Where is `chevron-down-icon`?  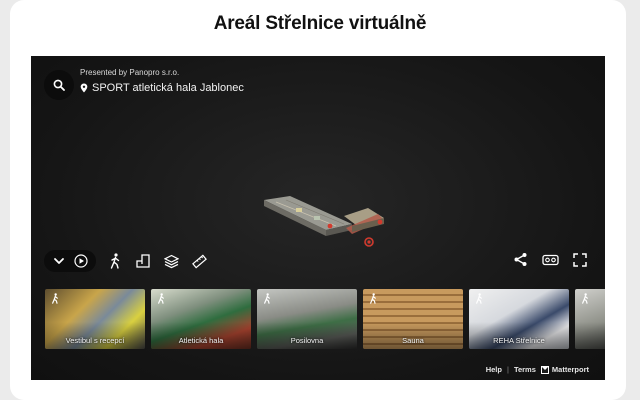 chevron-down-icon is located at coordinates (59, 261).